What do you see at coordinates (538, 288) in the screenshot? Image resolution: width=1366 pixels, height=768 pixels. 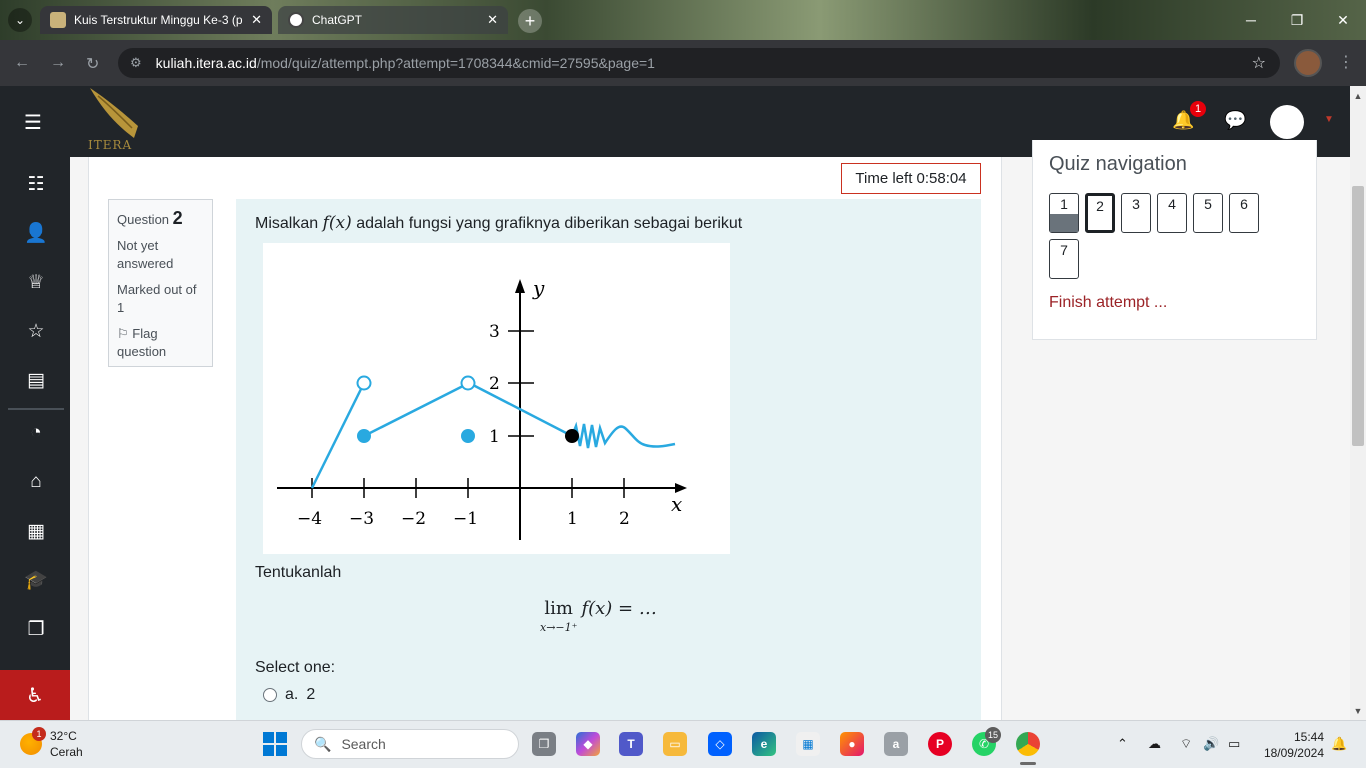 I see `y-axis-label: y` at bounding box center [538, 288].